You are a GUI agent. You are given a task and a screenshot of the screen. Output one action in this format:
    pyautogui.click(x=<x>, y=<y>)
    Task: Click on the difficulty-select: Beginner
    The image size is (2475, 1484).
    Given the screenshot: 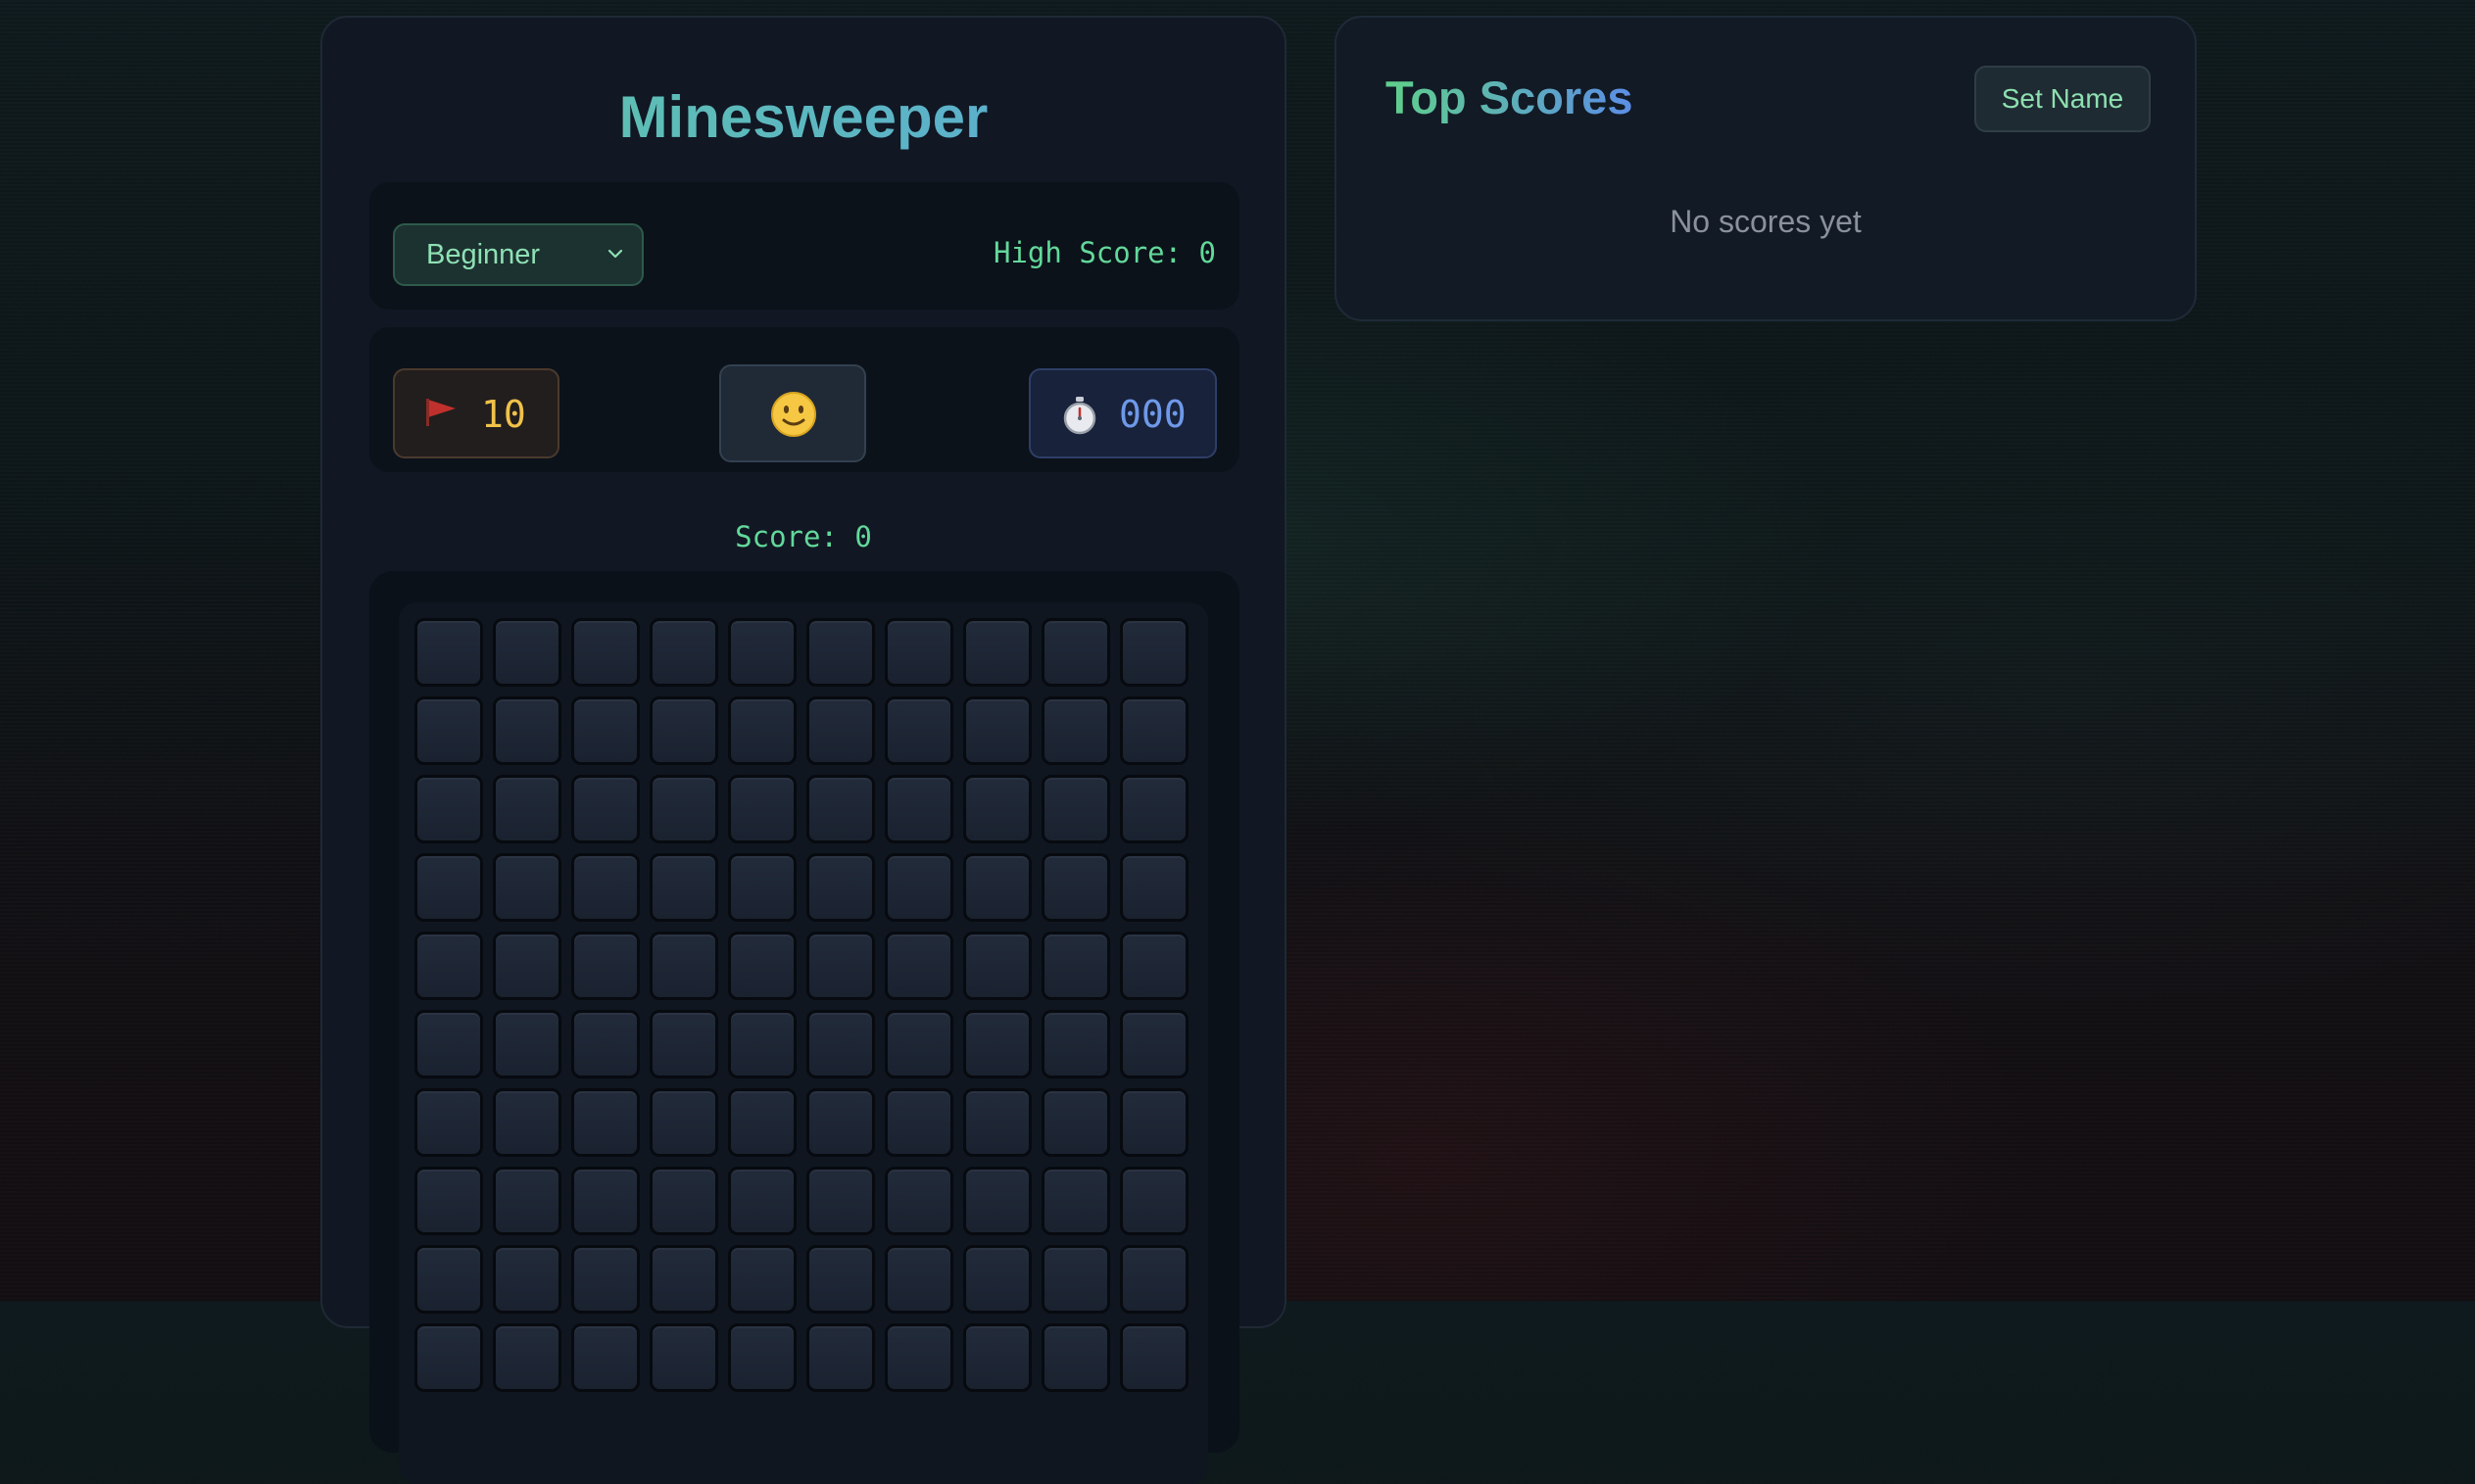 What is the action you would take?
    pyautogui.click(x=518, y=254)
    